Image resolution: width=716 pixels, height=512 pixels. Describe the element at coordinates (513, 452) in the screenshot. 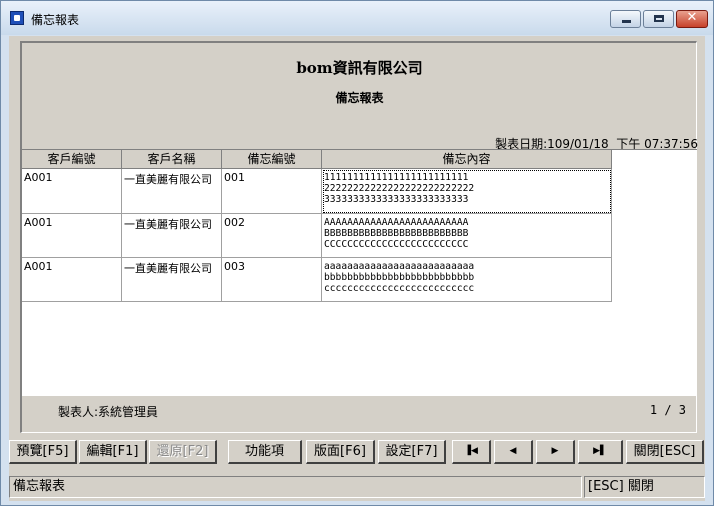

I see `prev-page-button: ◀` at that location.